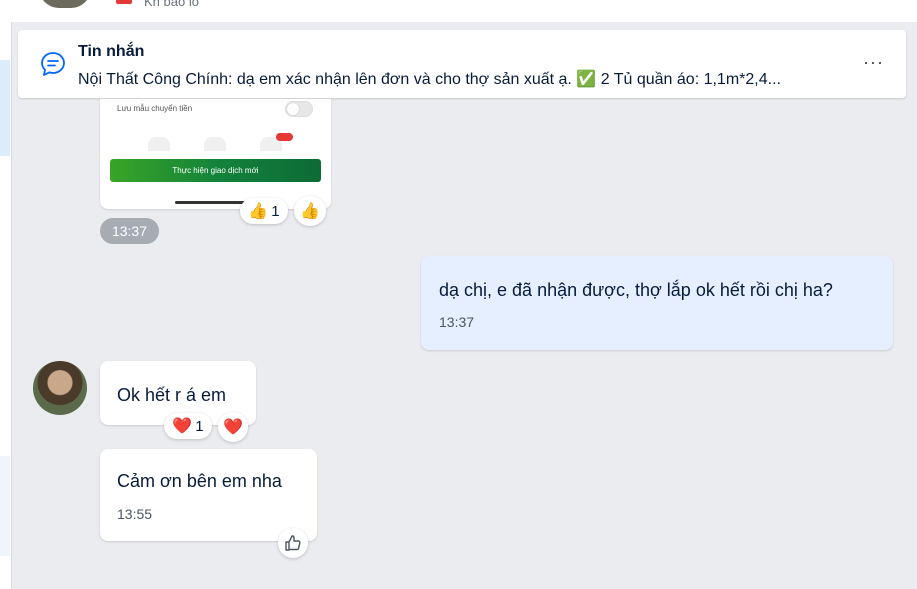 The width and height of the screenshot is (917, 589). I want to click on quick-reaction-button: 👍, so click(310, 211).